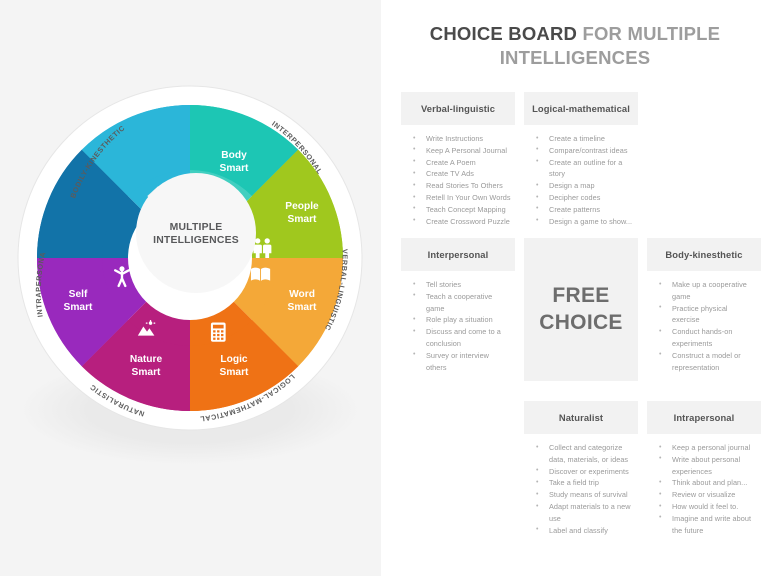  I want to click on list-item: Create patterns, so click(583, 209).